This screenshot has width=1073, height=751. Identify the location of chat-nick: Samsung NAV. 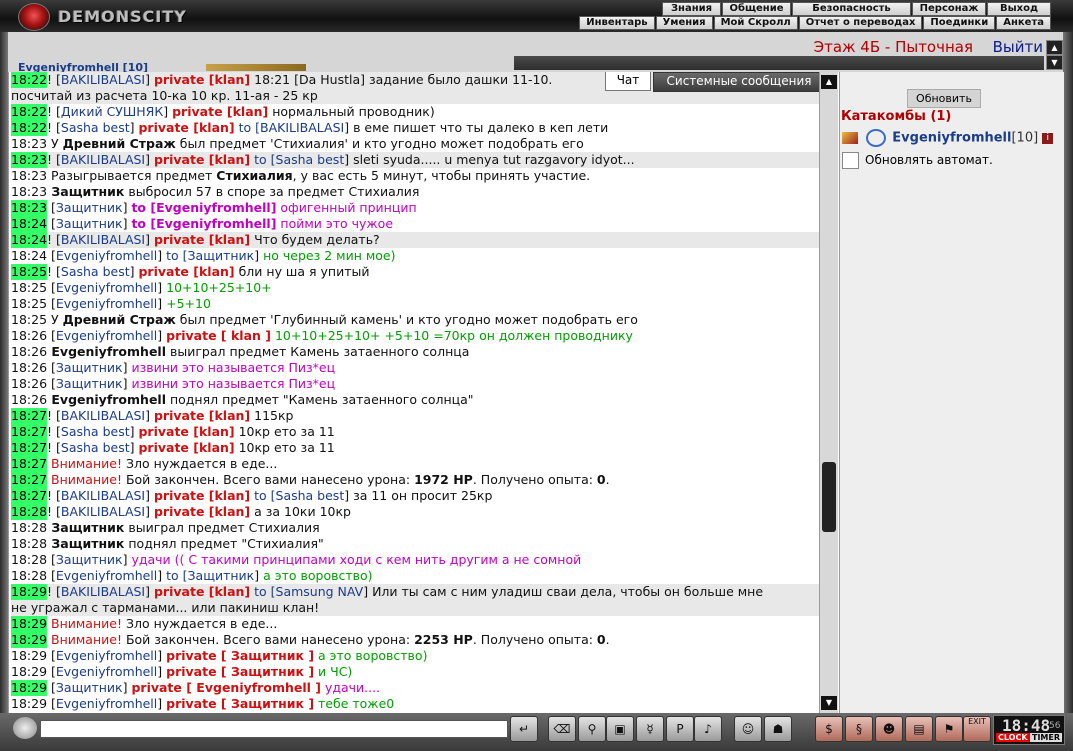
(320, 591).